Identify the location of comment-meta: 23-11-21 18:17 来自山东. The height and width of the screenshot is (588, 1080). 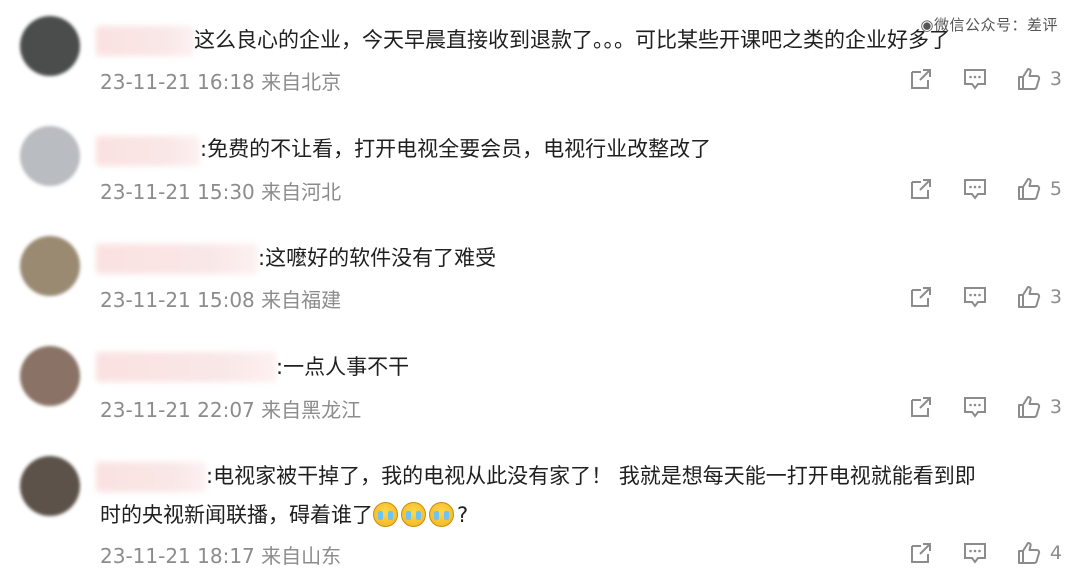
(221, 556).